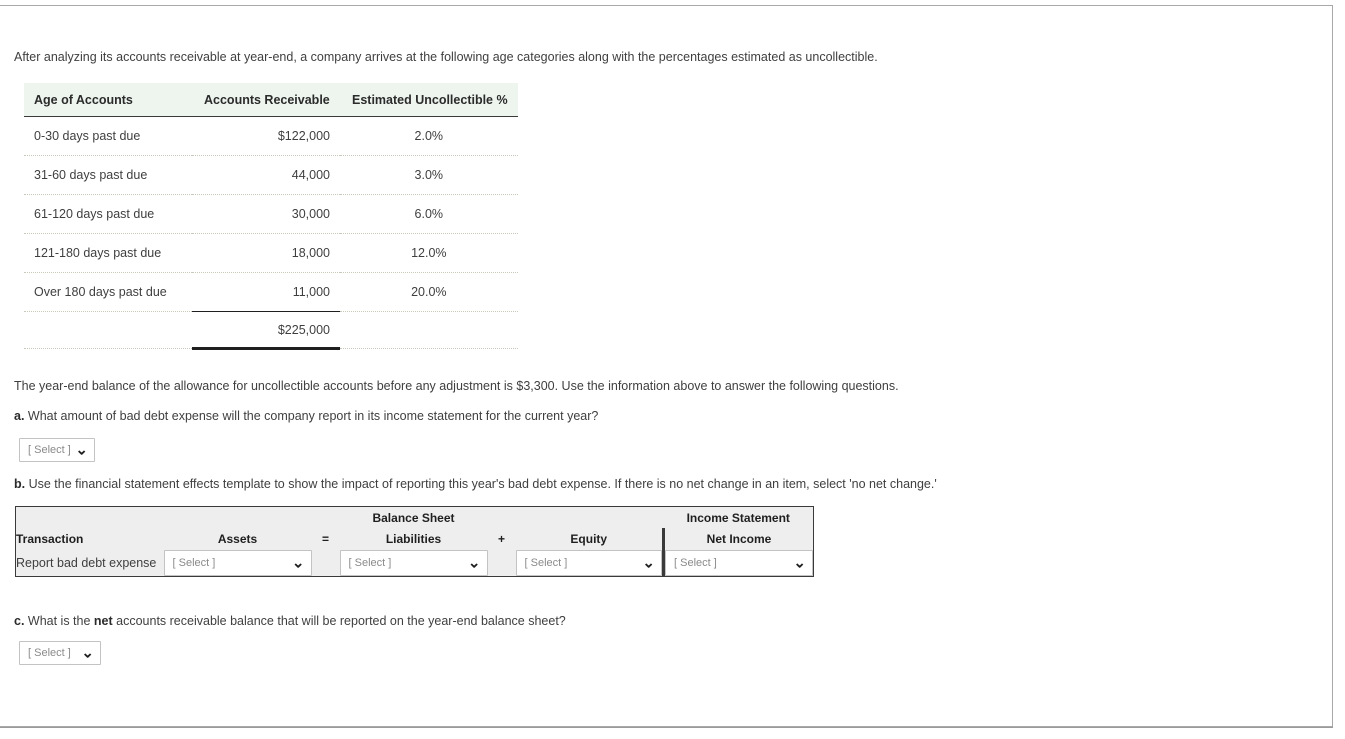 The width and height of the screenshot is (1345, 739). I want to click on fse-assets-select: [ Select ], so click(237, 563).